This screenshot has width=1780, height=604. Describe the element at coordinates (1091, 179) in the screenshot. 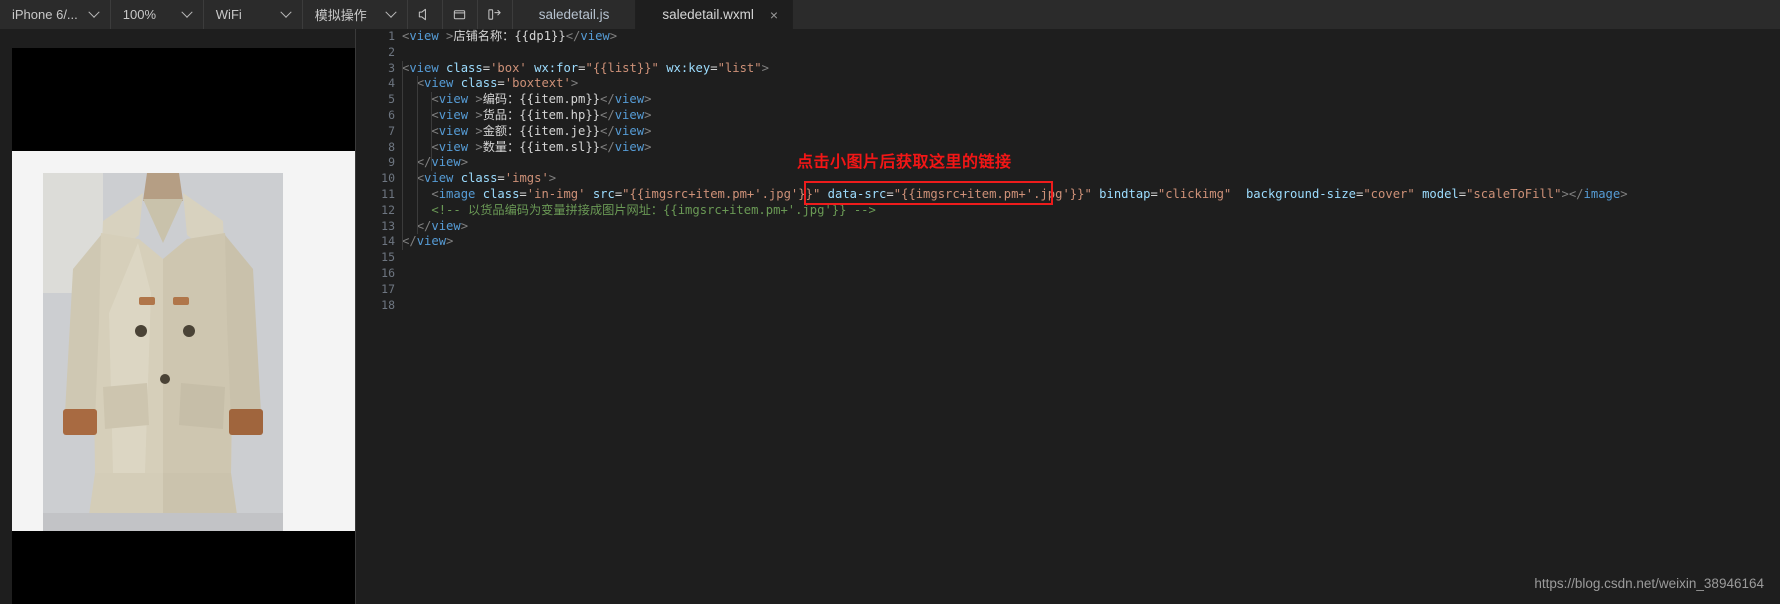

I see `code-line: <view class='imgs'>` at that location.